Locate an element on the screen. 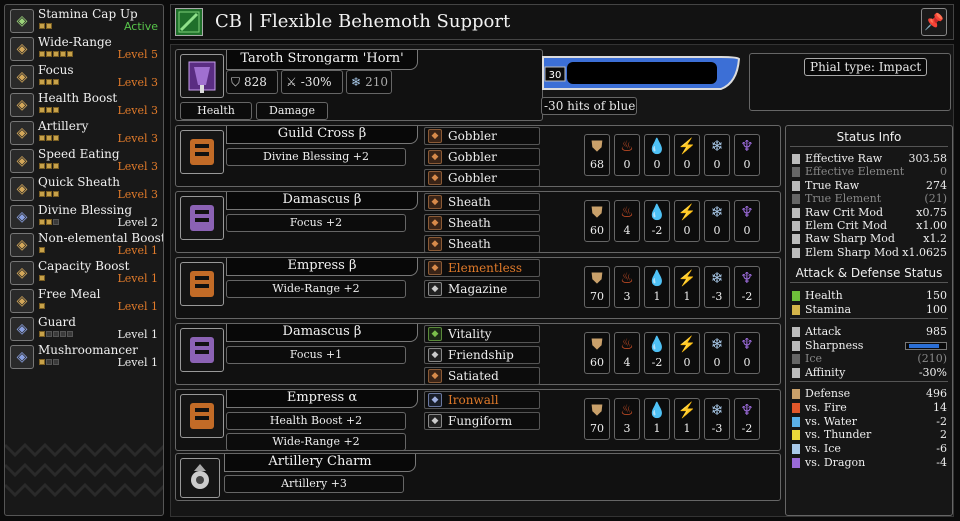  status-label: vs. Dragon is located at coordinates (835, 462).